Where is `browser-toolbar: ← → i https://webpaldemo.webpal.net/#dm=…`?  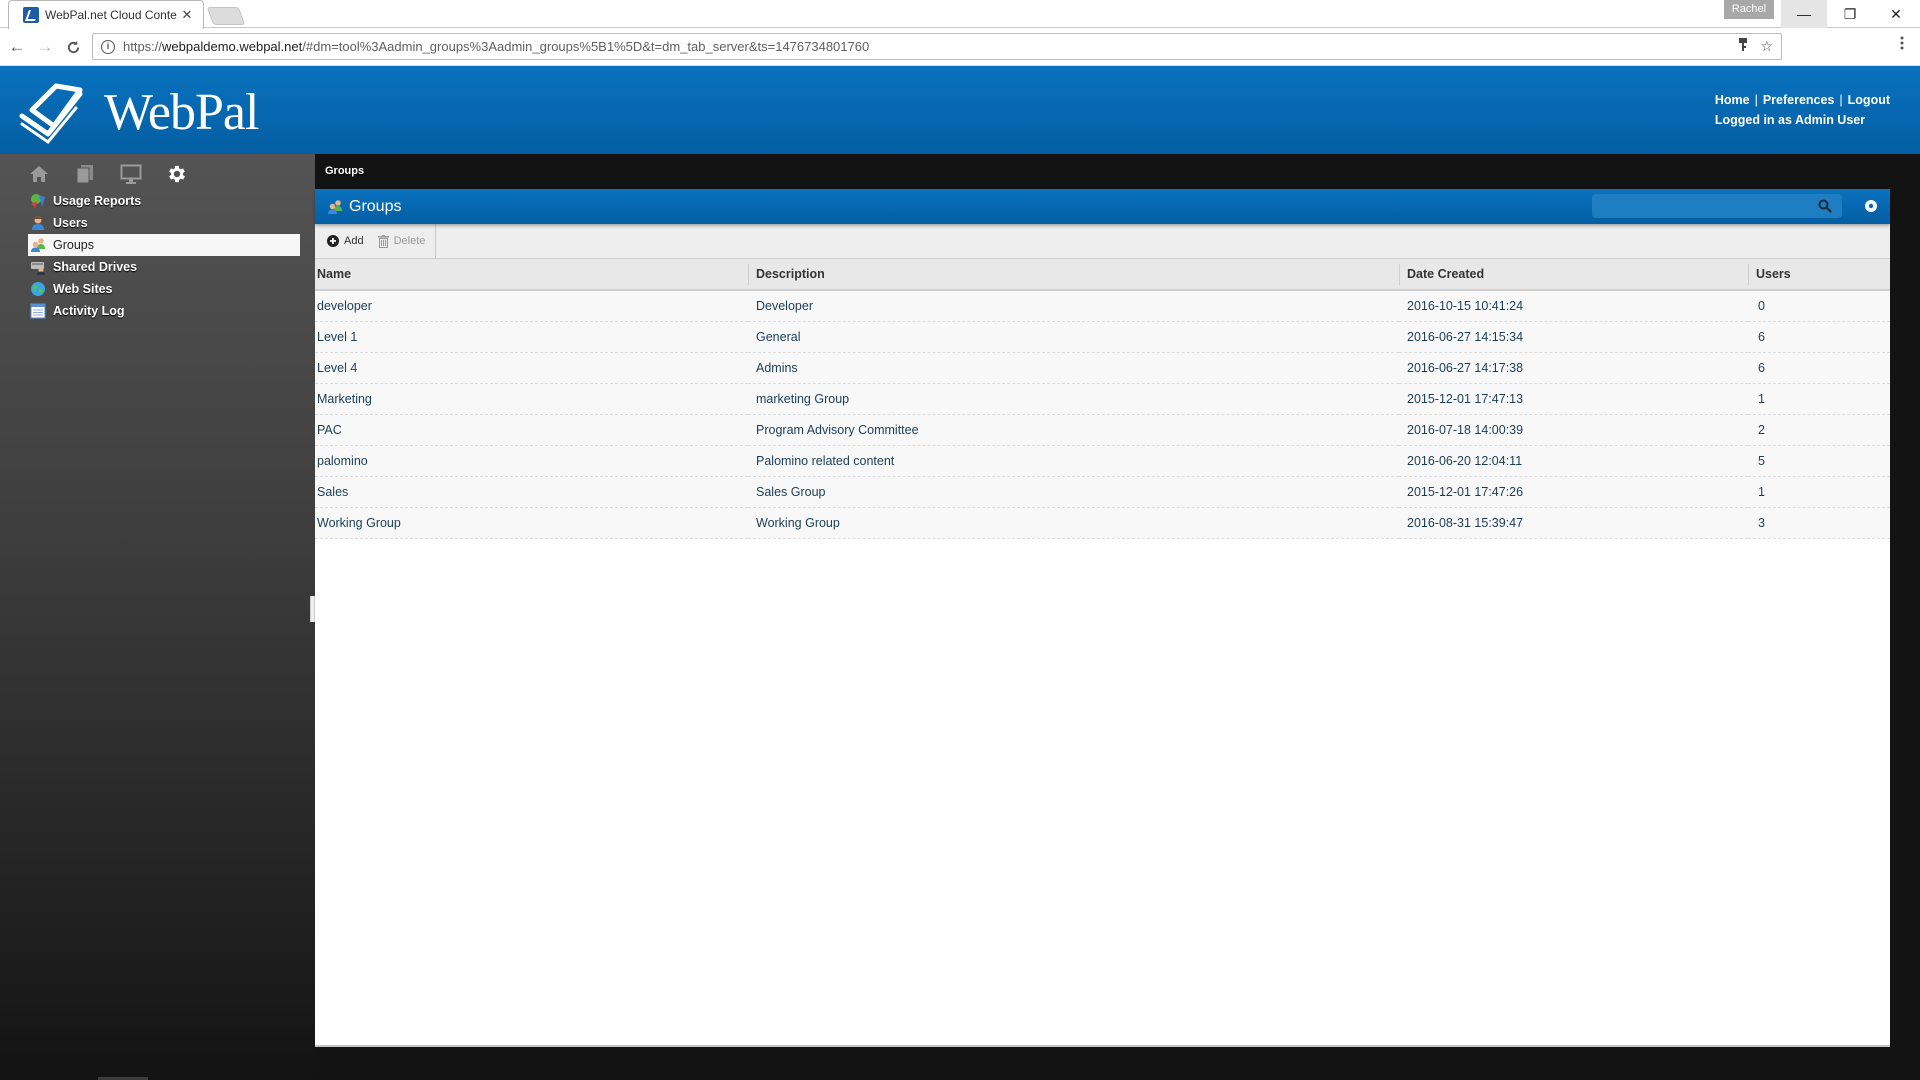
browser-toolbar: ← → i https://webpaldemo.webpal.net/#dm=… is located at coordinates (960, 47).